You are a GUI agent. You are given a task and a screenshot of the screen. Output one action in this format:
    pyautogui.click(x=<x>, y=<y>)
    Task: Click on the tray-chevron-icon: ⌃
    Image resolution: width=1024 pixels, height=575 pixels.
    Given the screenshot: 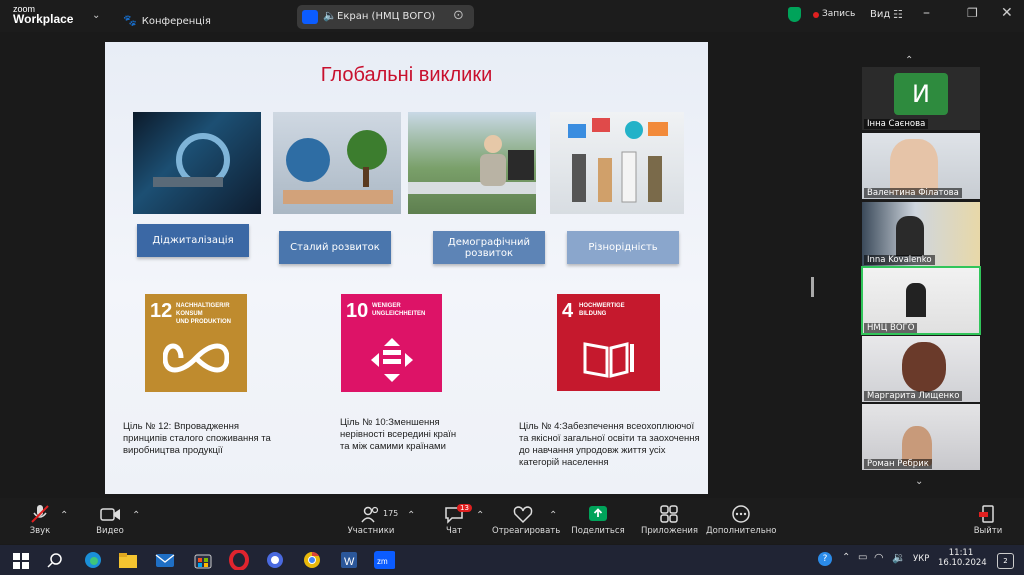 What is the action you would take?
    pyautogui.click(x=846, y=557)
    